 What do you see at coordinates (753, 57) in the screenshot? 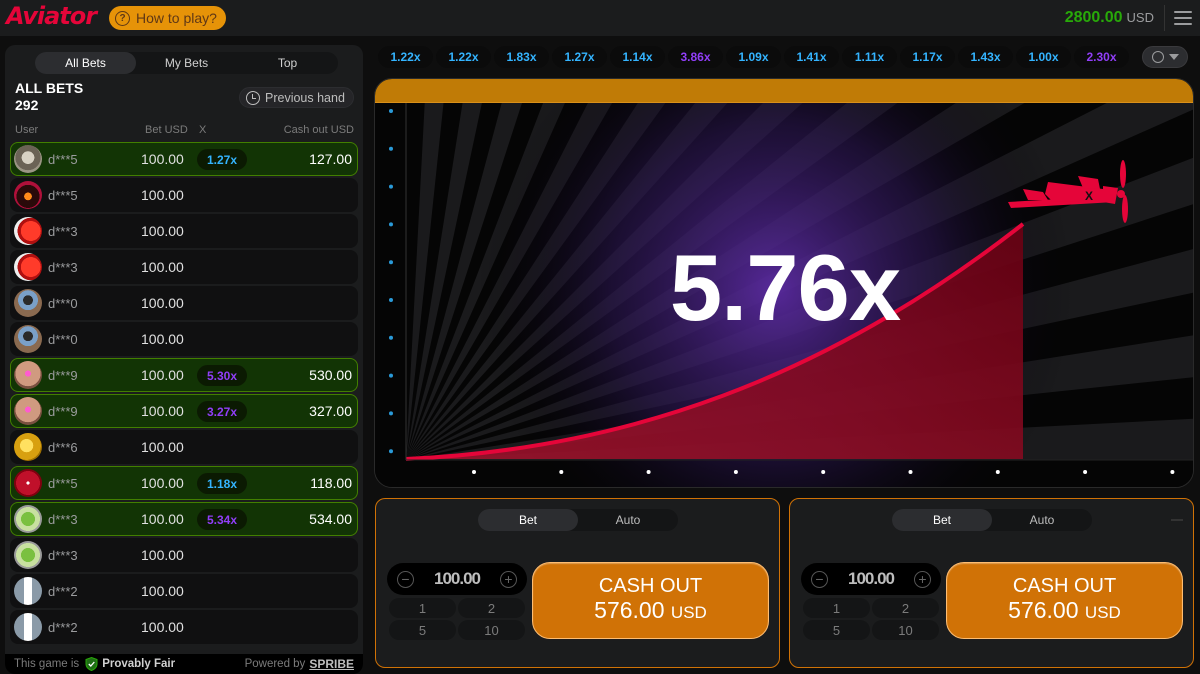
I see `history-multiplier: 1.09x` at bounding box center [753, 57].